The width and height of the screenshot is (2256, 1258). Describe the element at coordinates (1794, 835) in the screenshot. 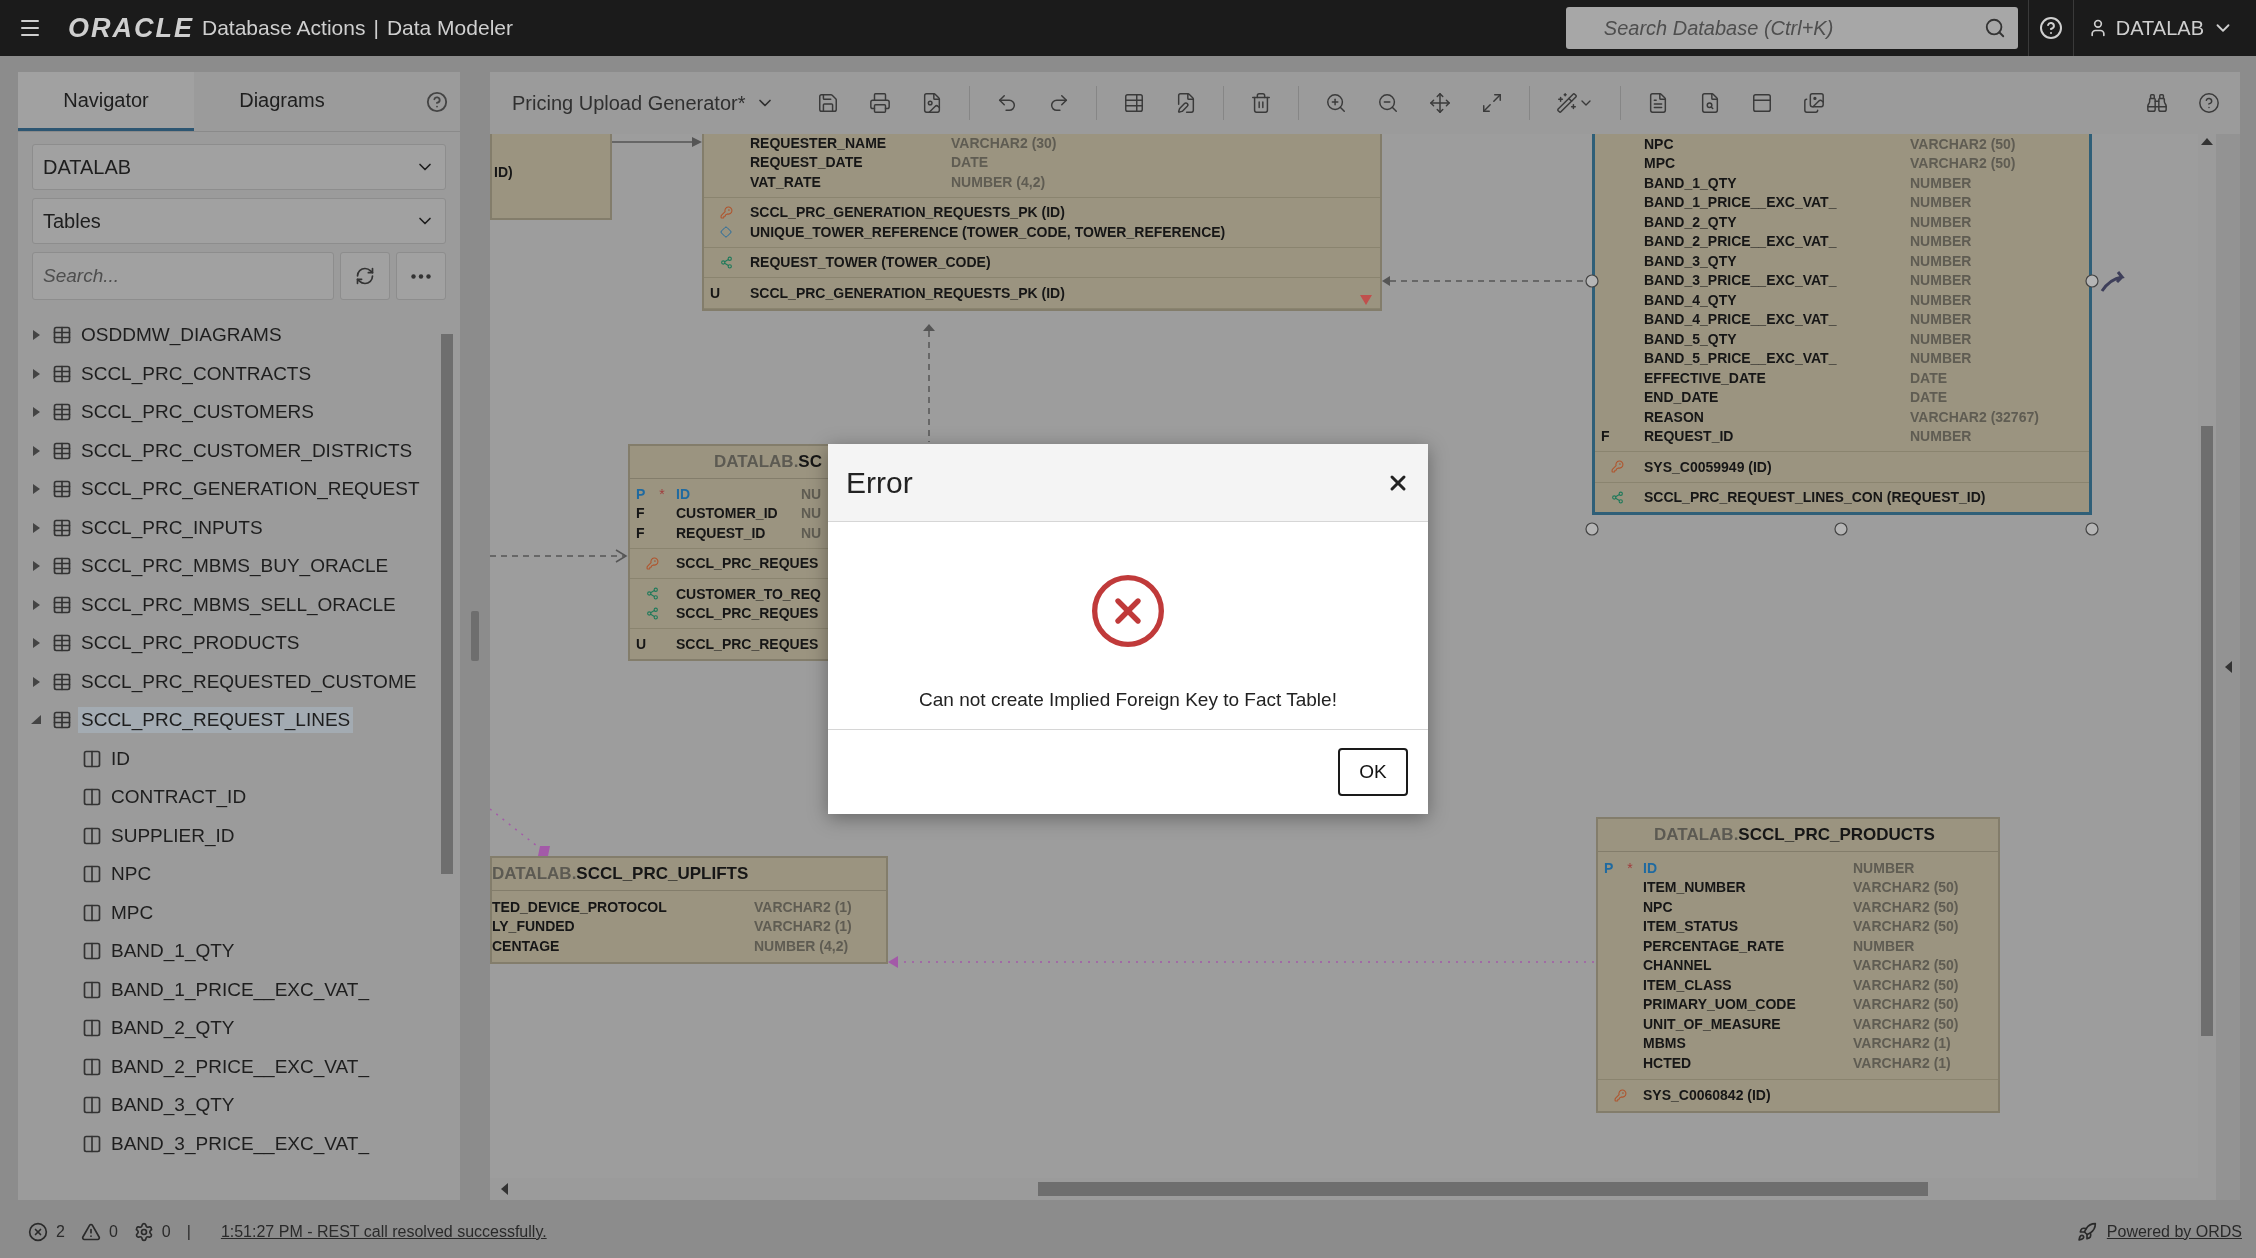

I see `table-title: DATALAB.SCCL_PRC_PRODUCTS` at that location.